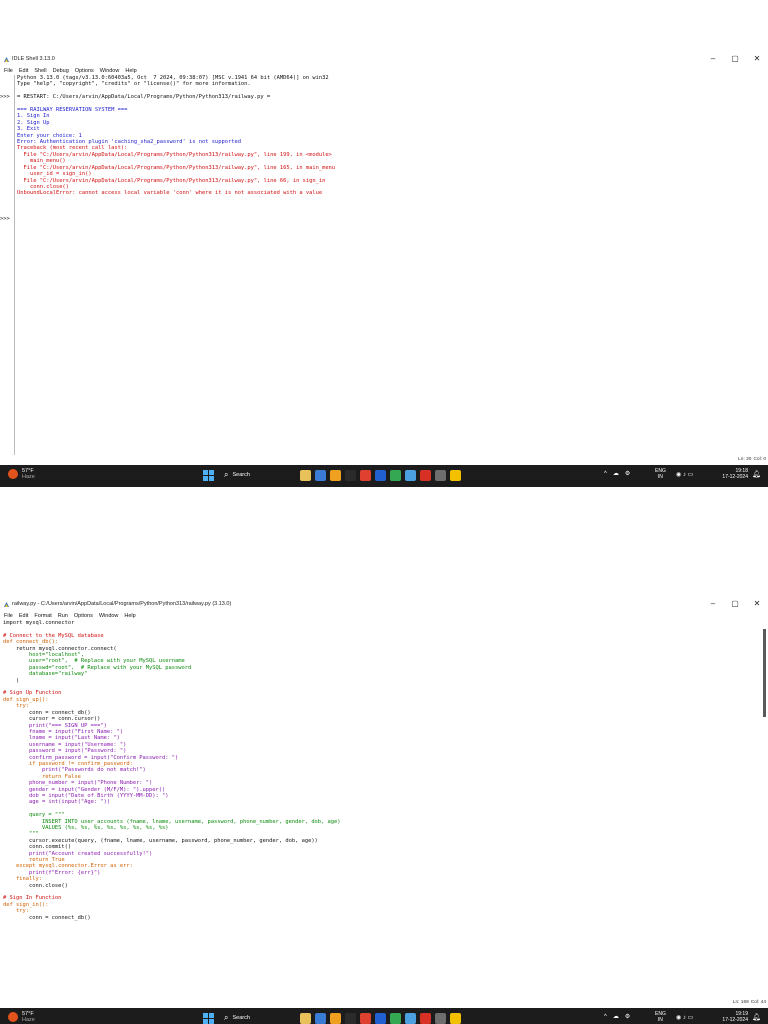 The image size is (768, 1024). I want to click on status-col: Col: 0, so click(759, 459).